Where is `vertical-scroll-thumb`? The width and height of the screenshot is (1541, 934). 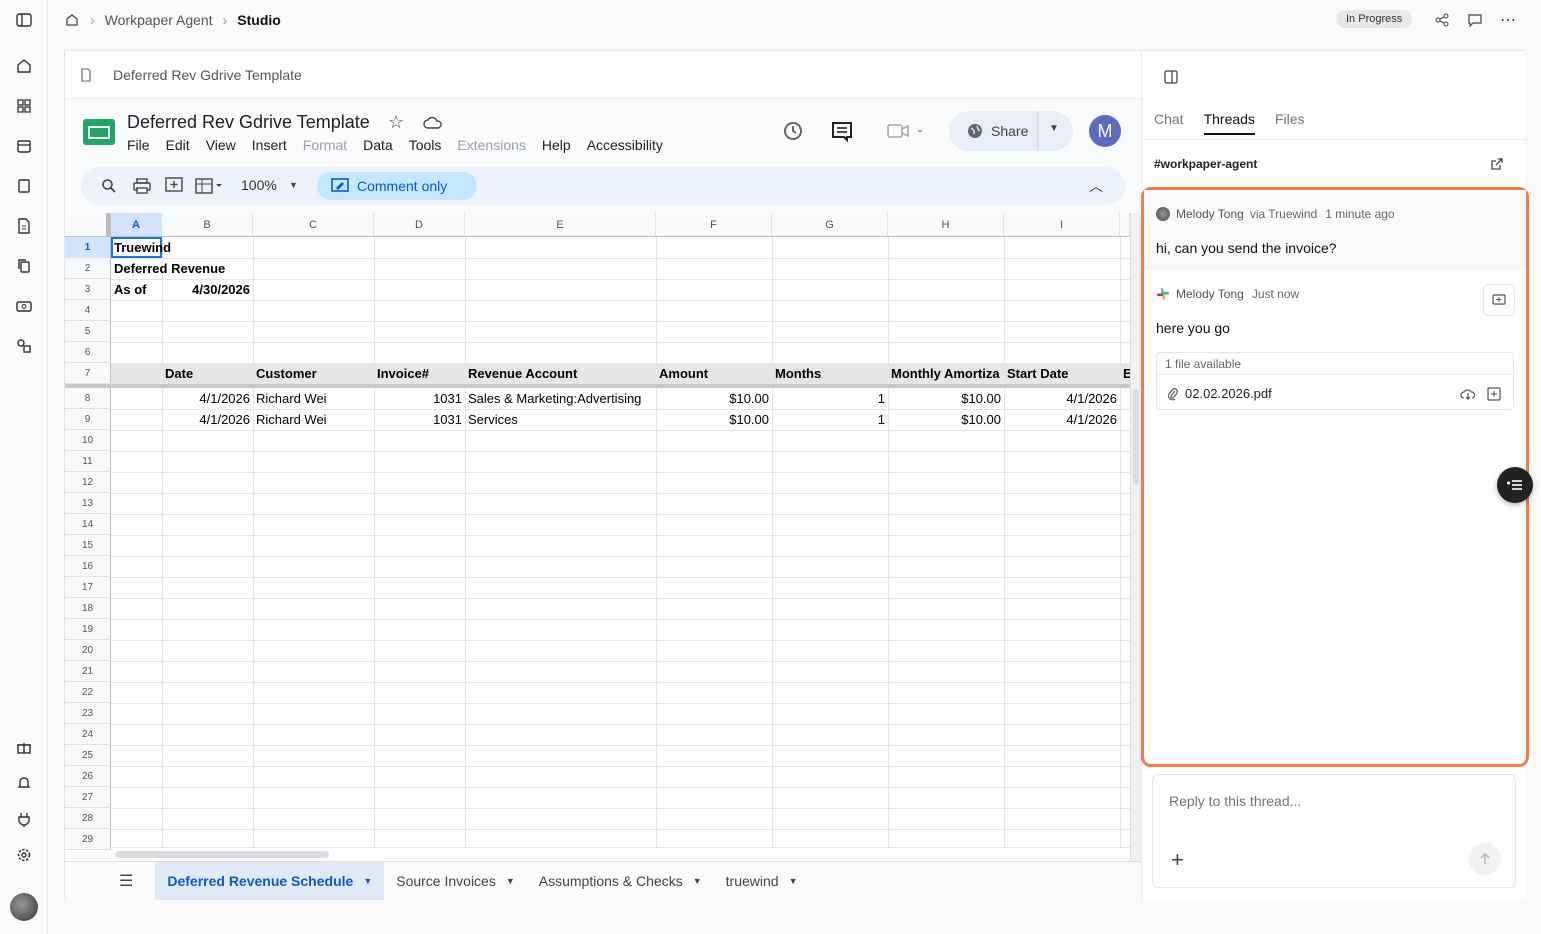
vertical-scroll-thumb is located at coordinates (1136, 437).